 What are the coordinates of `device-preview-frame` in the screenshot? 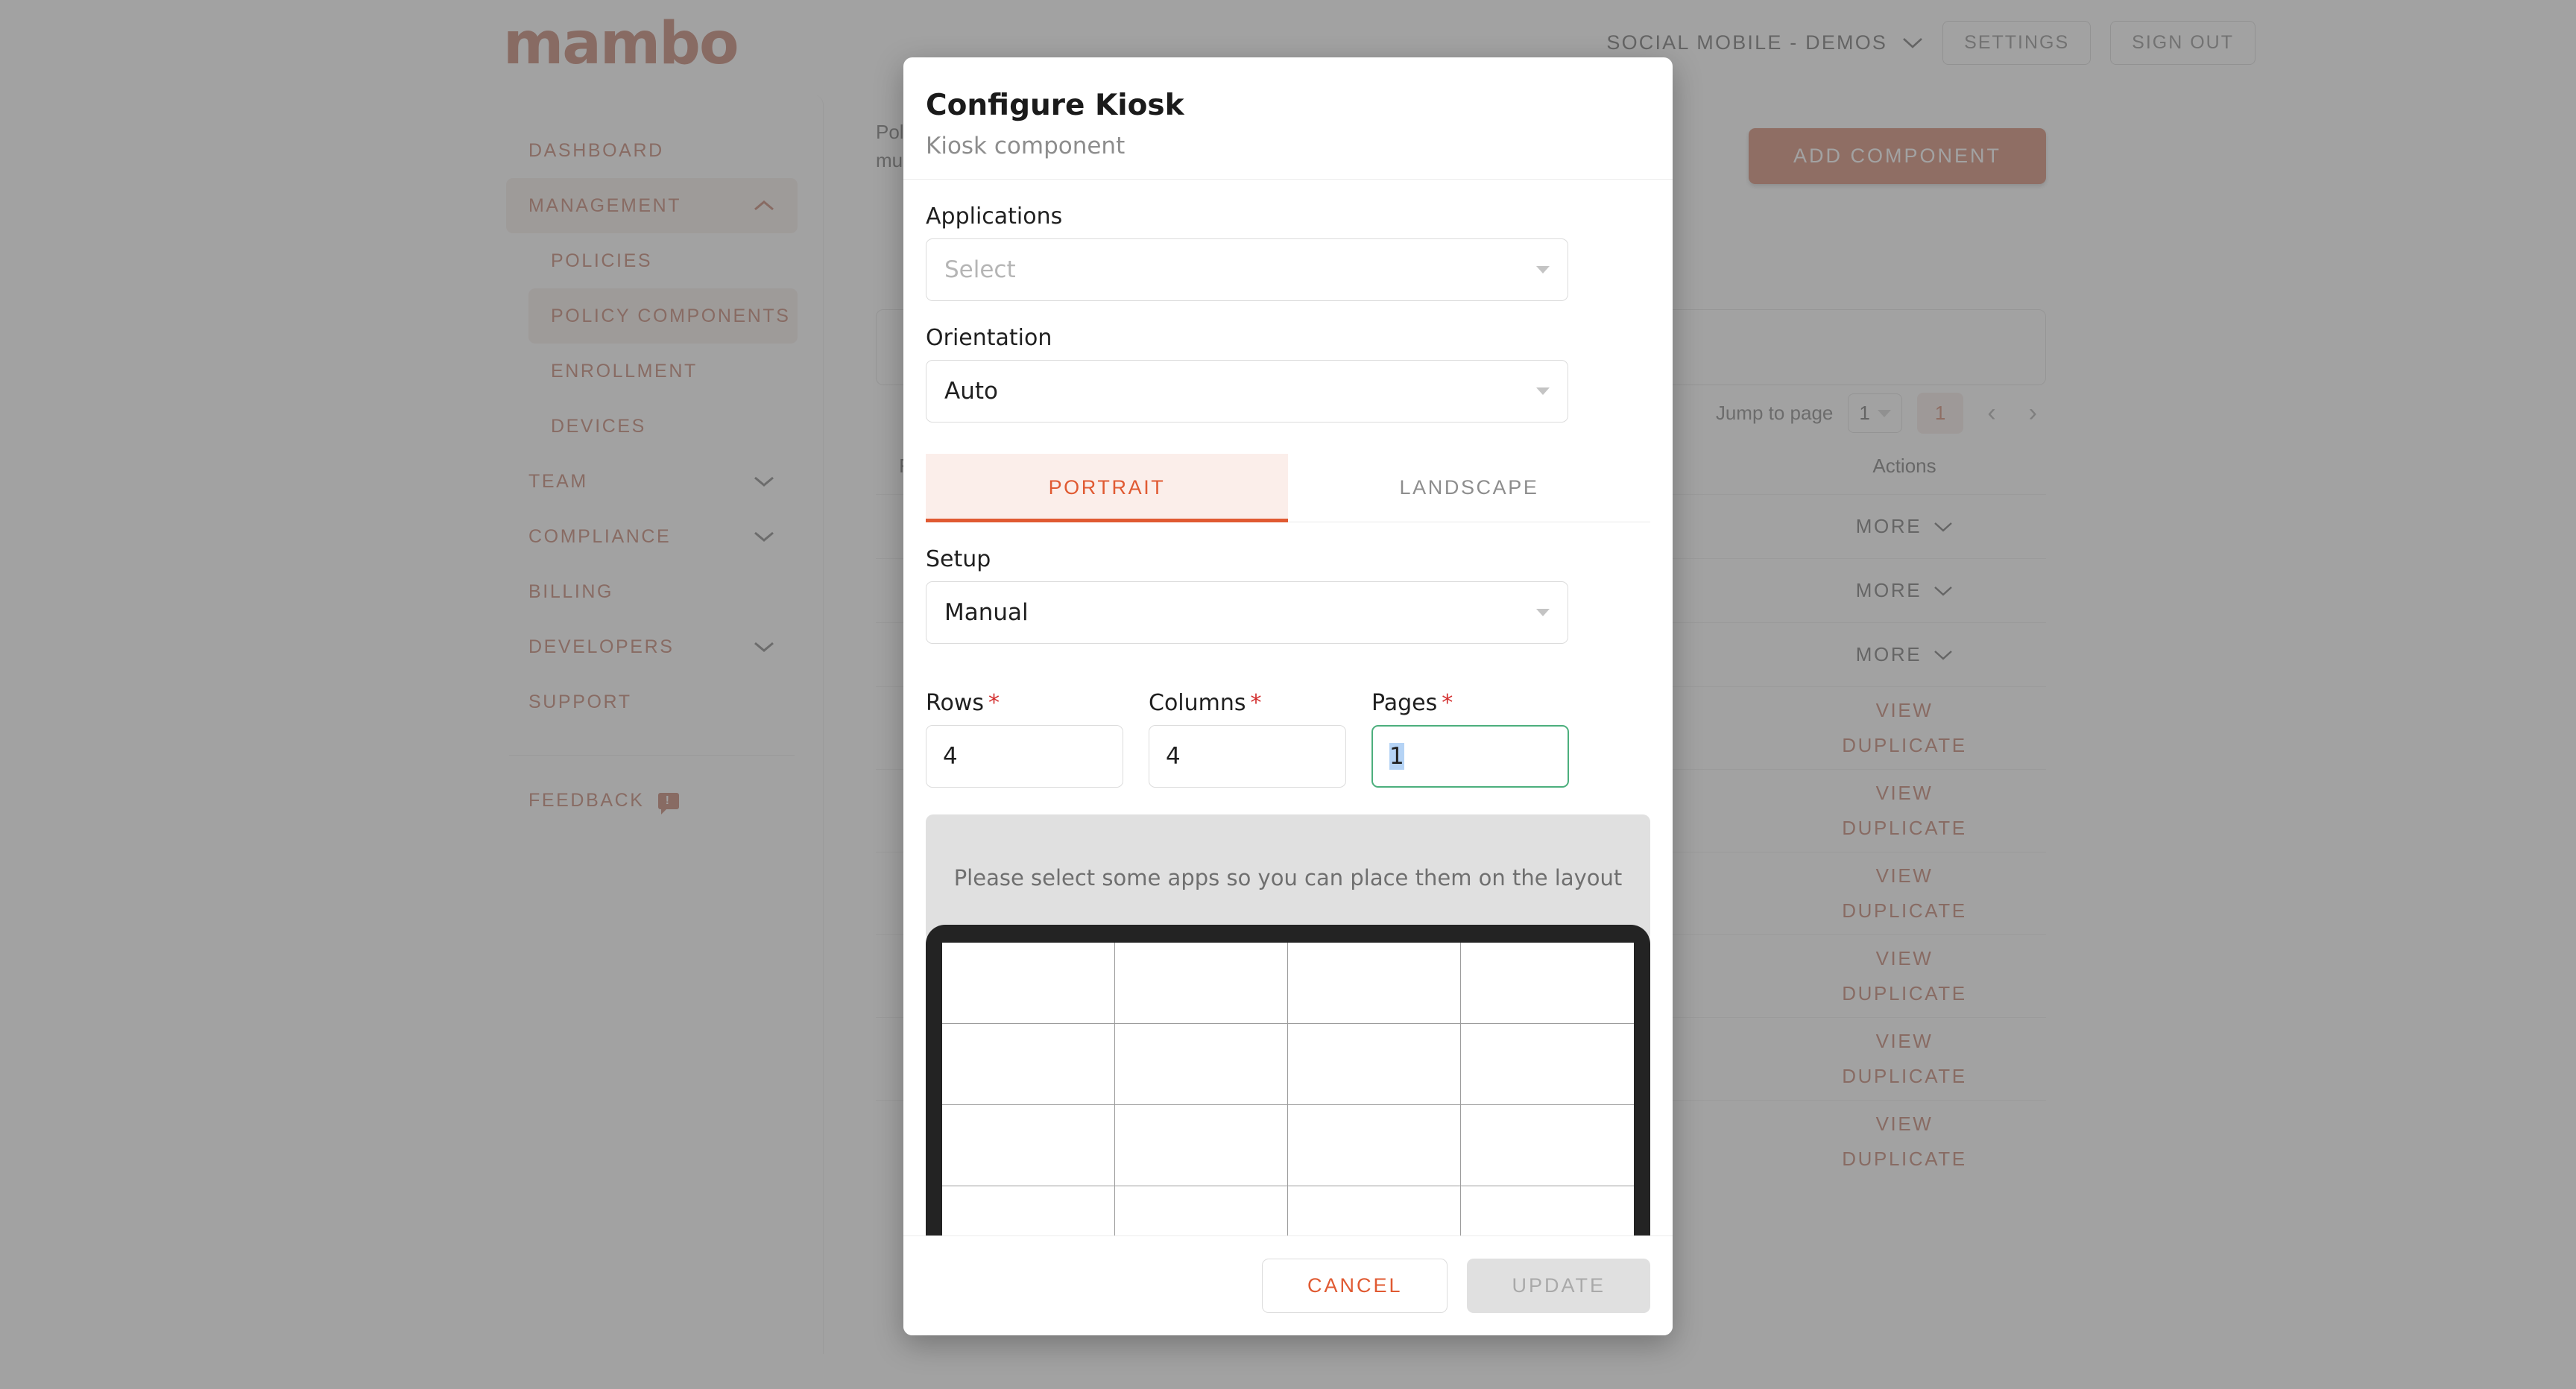 It's located at (1288, 1080).